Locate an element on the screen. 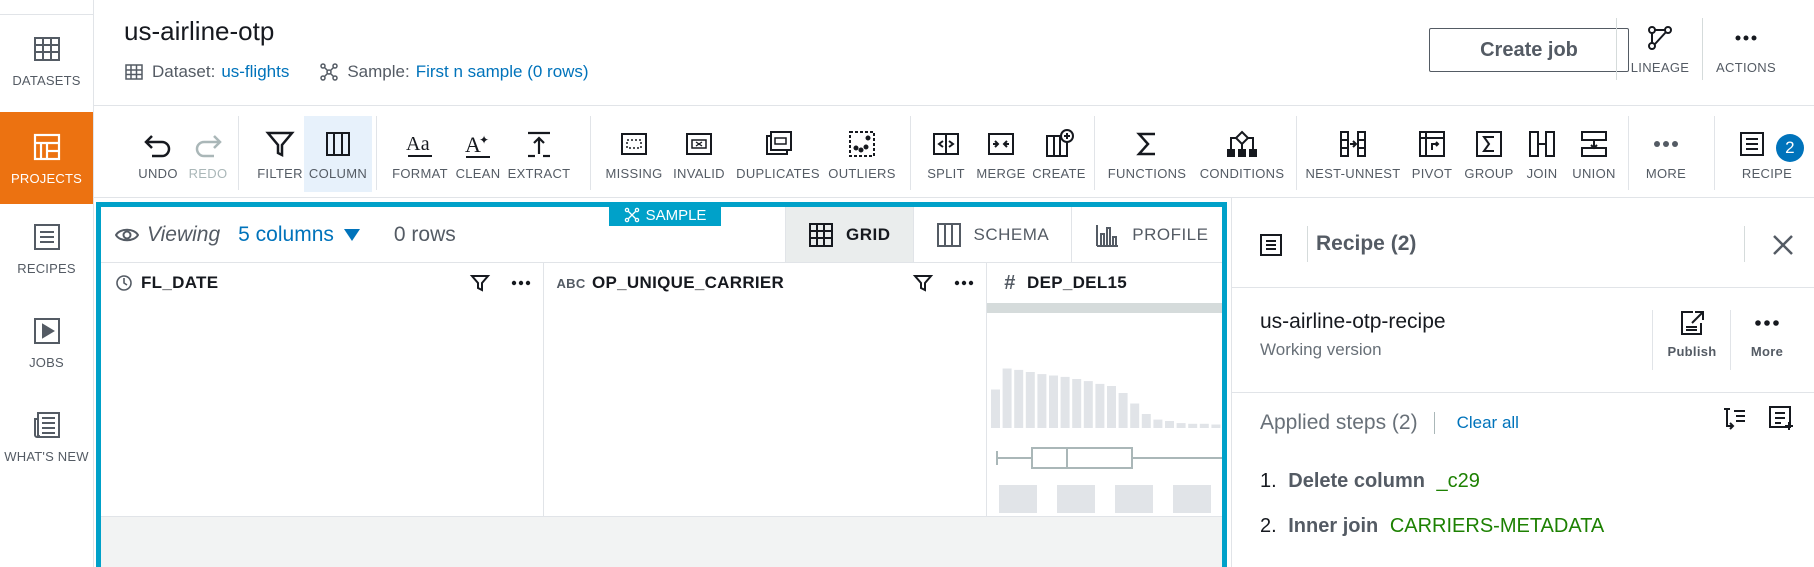 The image size is (1814, 567). merge-button: MERGE is located at coordinates (1001, 154).